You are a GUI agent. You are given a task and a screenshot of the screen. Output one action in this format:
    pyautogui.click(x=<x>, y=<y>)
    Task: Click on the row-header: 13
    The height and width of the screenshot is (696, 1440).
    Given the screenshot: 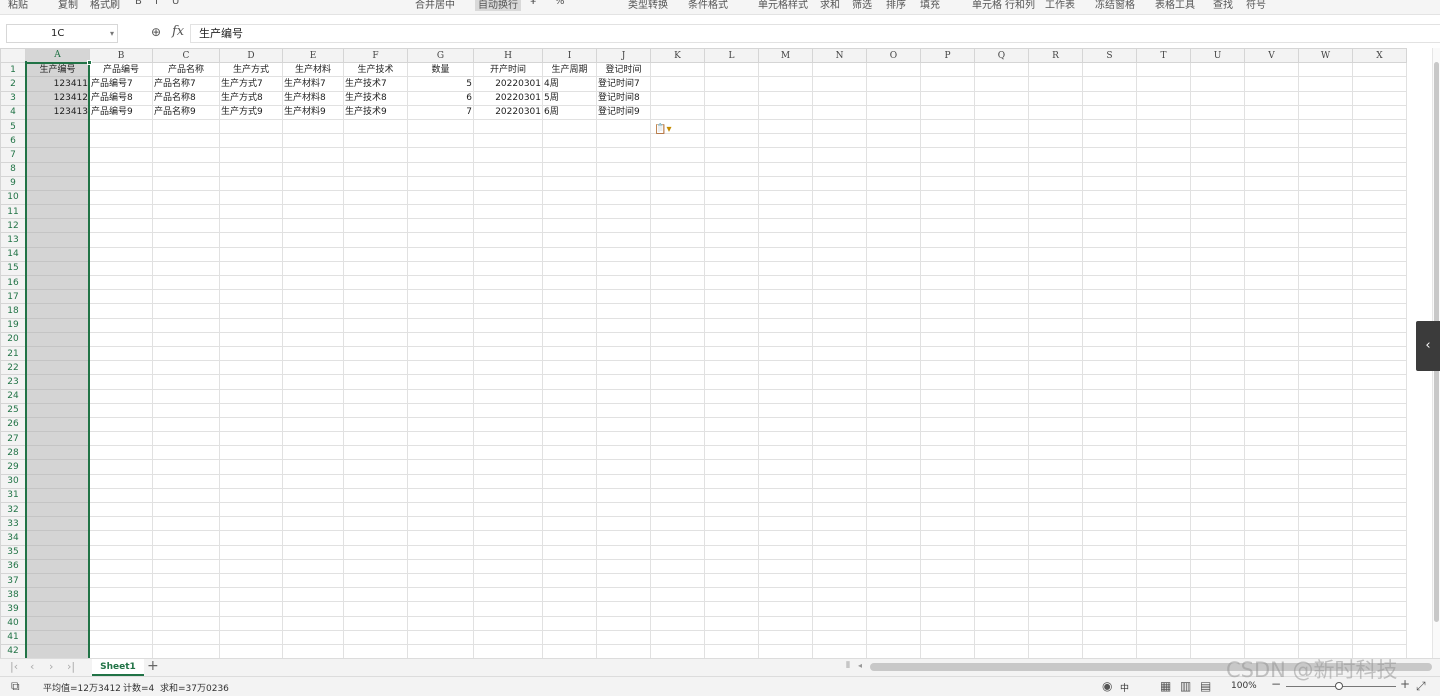 What is the action you would take?
    pyautogui.click(x=13, y=240)
    